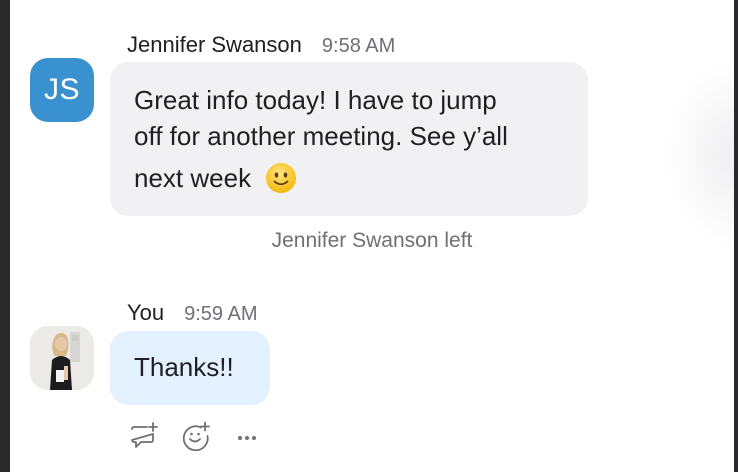 The width and height of the screenshot is (738, 472). What do you see at coordinates (321, 136) in the screenshot?
I see `message-text-line: off for another meeting. See y’all` at bounding box center [321, 136].